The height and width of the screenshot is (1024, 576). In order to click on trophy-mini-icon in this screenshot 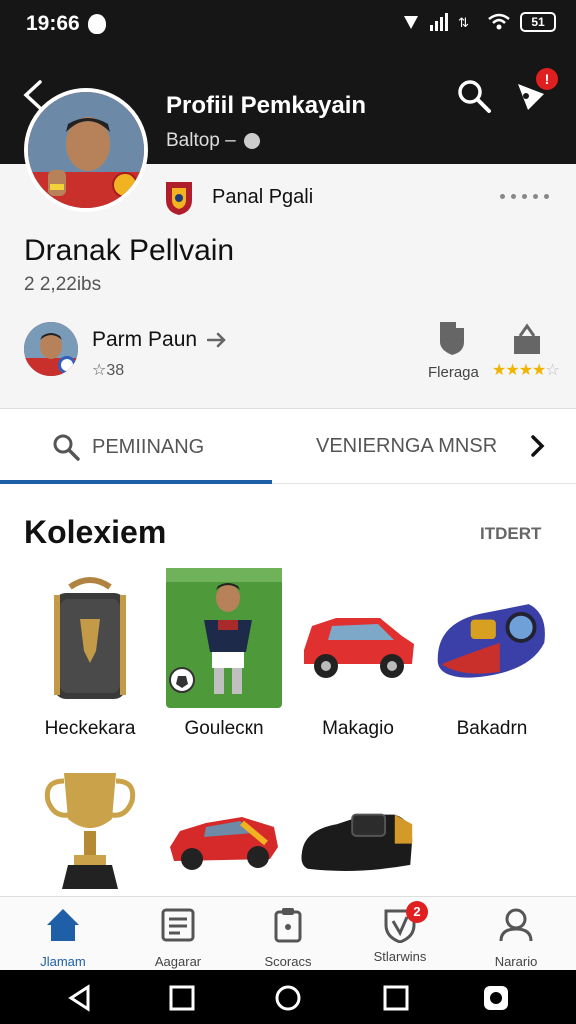, I will do `click(251, 141)`.